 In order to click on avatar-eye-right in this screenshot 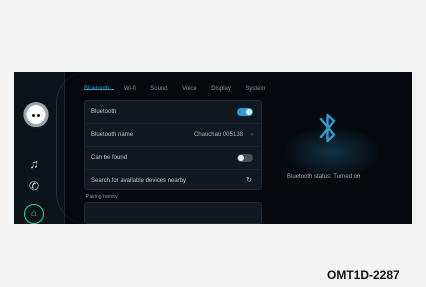, I will do `click(38, 115)`.